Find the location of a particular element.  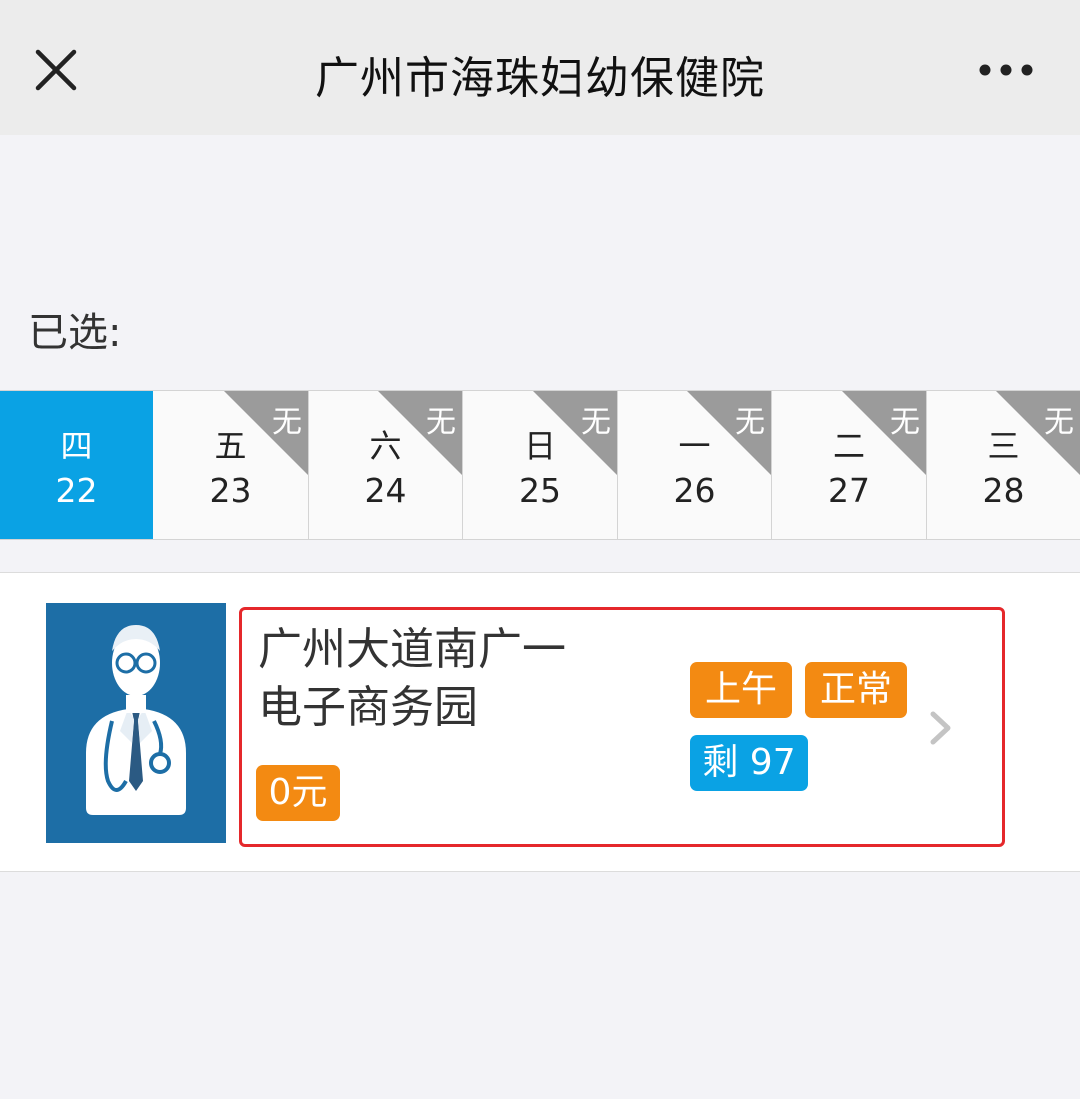

date-tab-27: 无 二 27 is located at coordinates (849, 465).